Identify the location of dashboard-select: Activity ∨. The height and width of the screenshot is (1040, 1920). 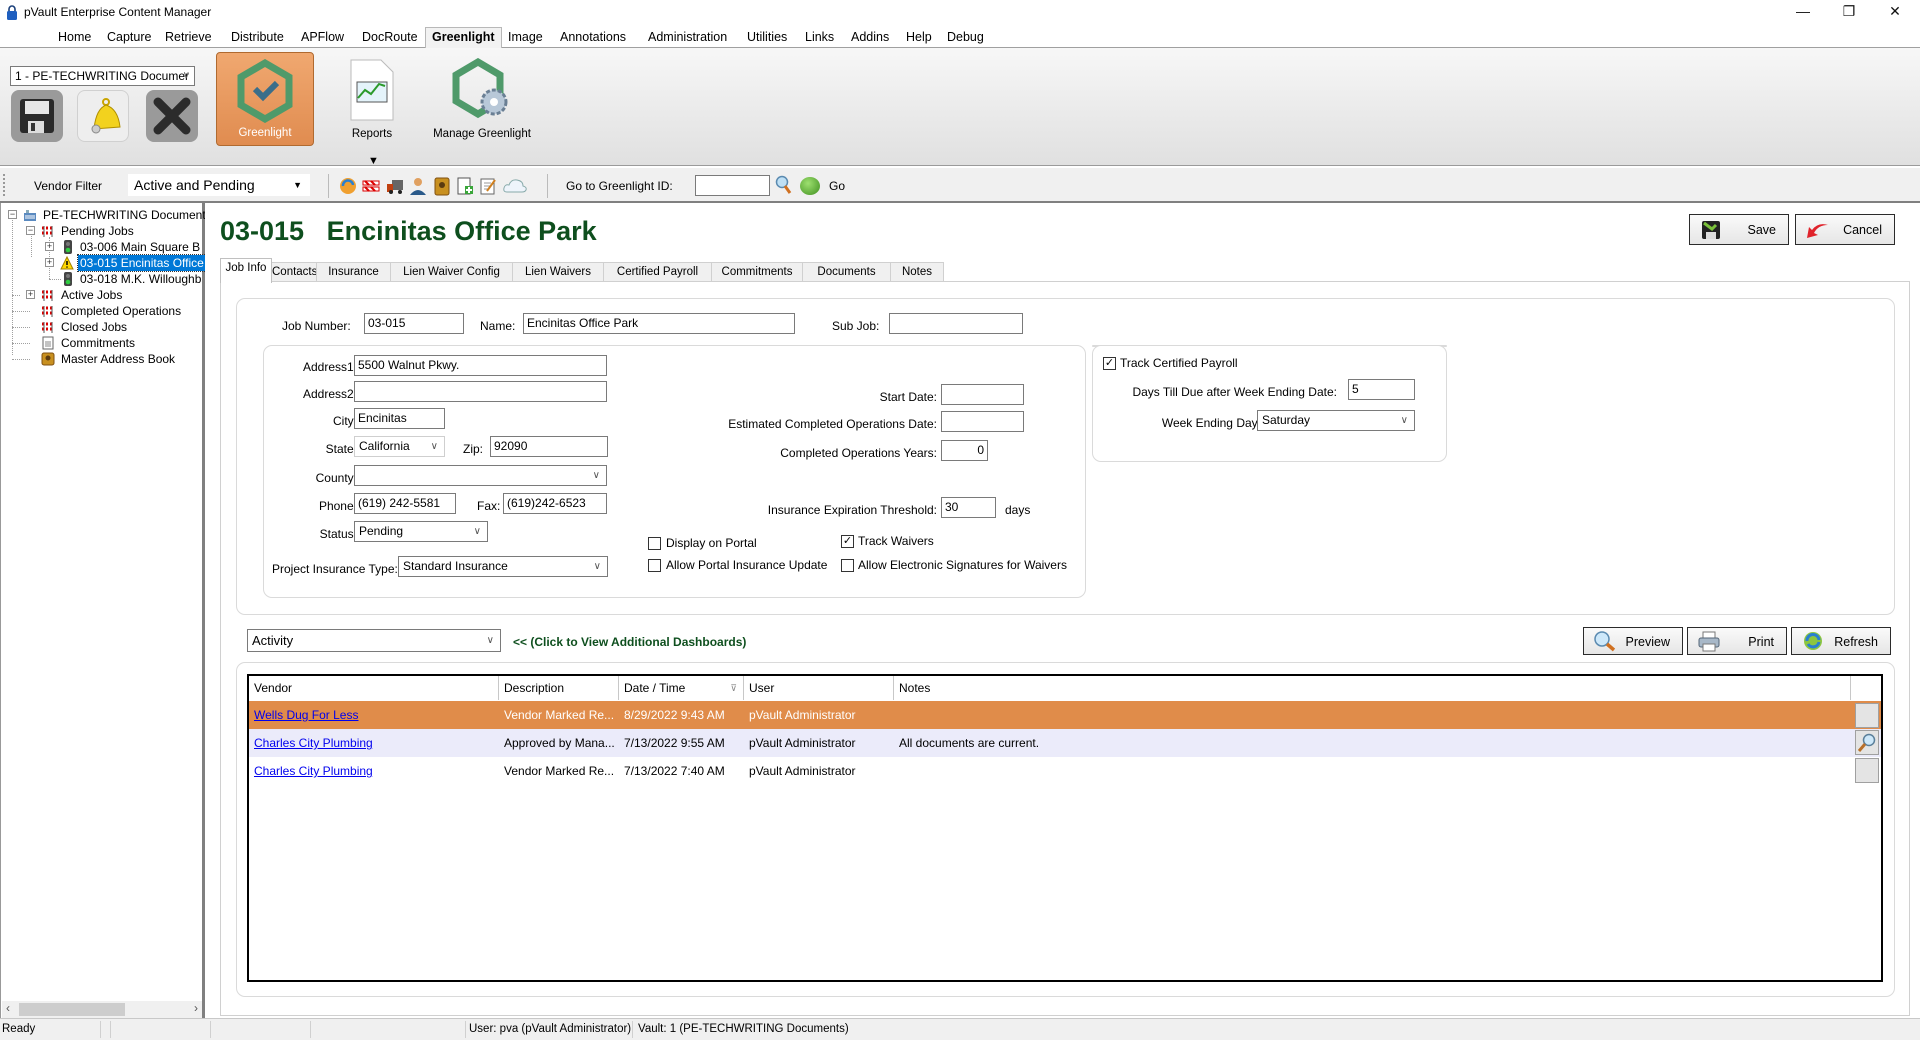
(374, 640).